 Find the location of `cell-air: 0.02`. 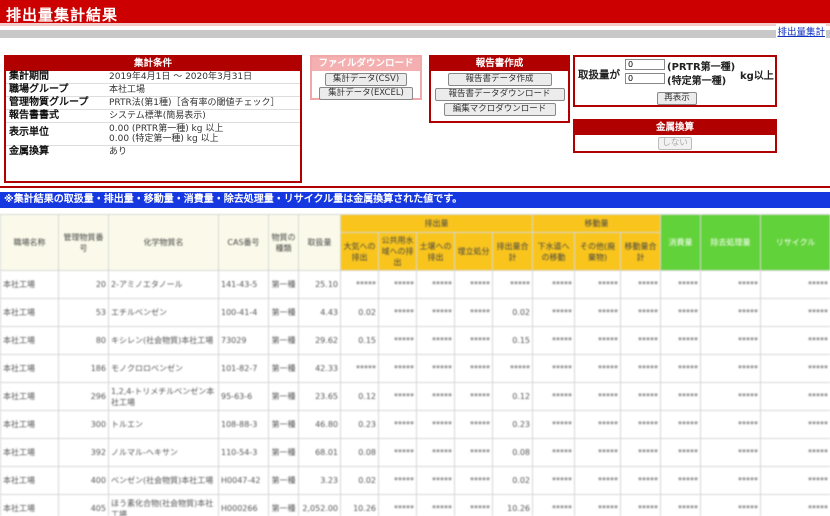

cell-air: 0.02 is located at coordinates (359, 312).